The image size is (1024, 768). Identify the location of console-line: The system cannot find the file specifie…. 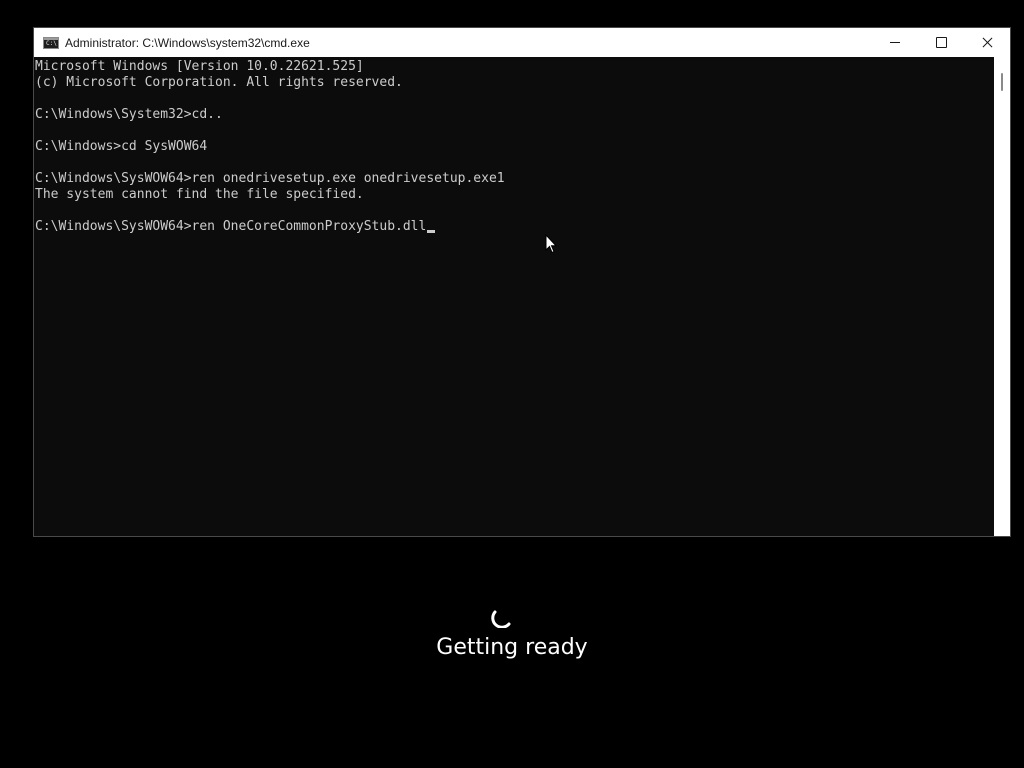
(199, 194).